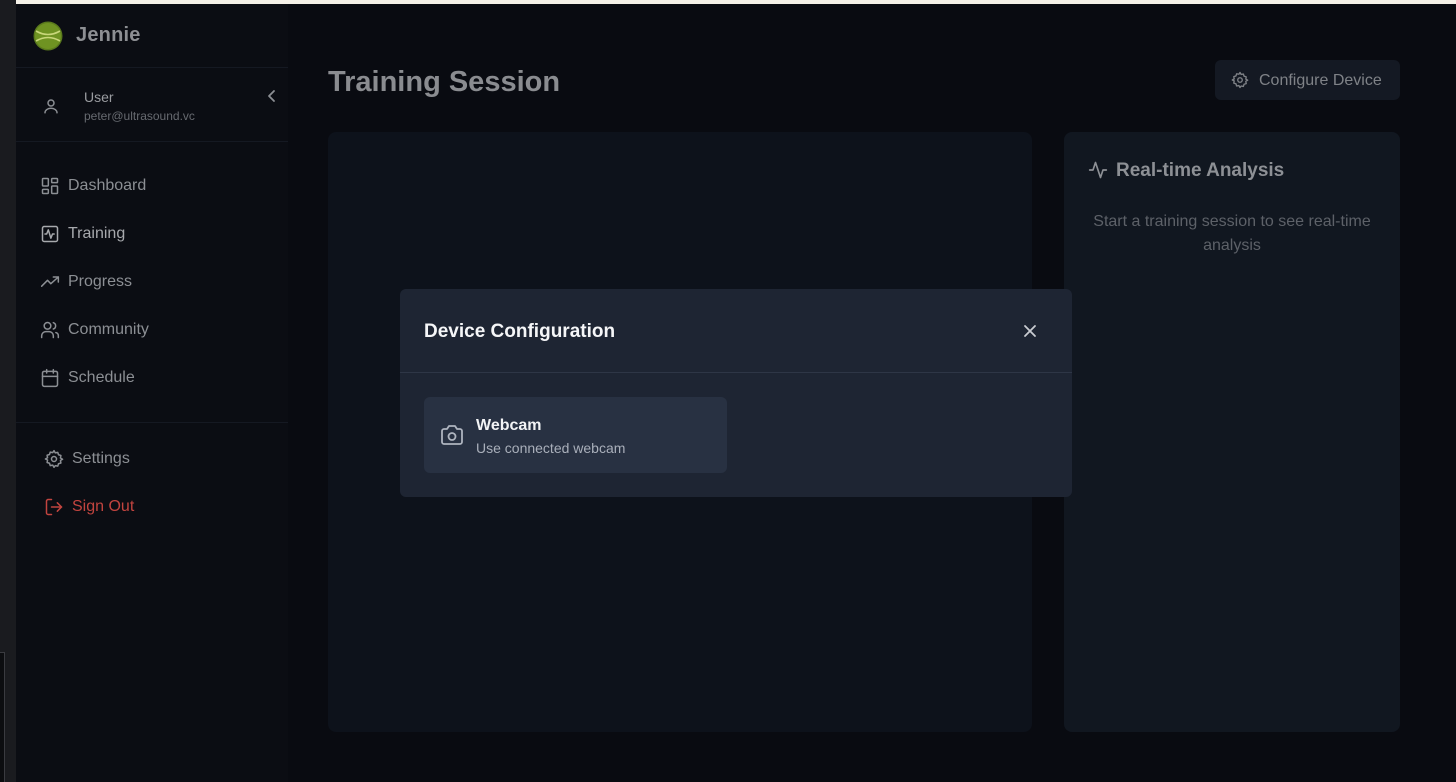  What do you see at coordinates (155, 330) in the screenshot?
I see `sidebar-item-community: Community` at bounding box center [155, 330].